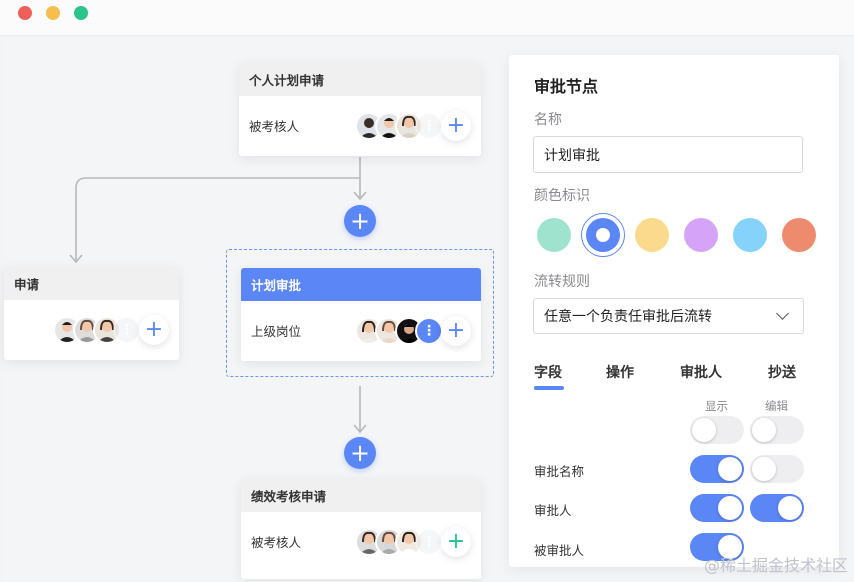  Describe the element at coordinates (553, 510) in the screenshot. I see `row-label: 审批人` at that location.